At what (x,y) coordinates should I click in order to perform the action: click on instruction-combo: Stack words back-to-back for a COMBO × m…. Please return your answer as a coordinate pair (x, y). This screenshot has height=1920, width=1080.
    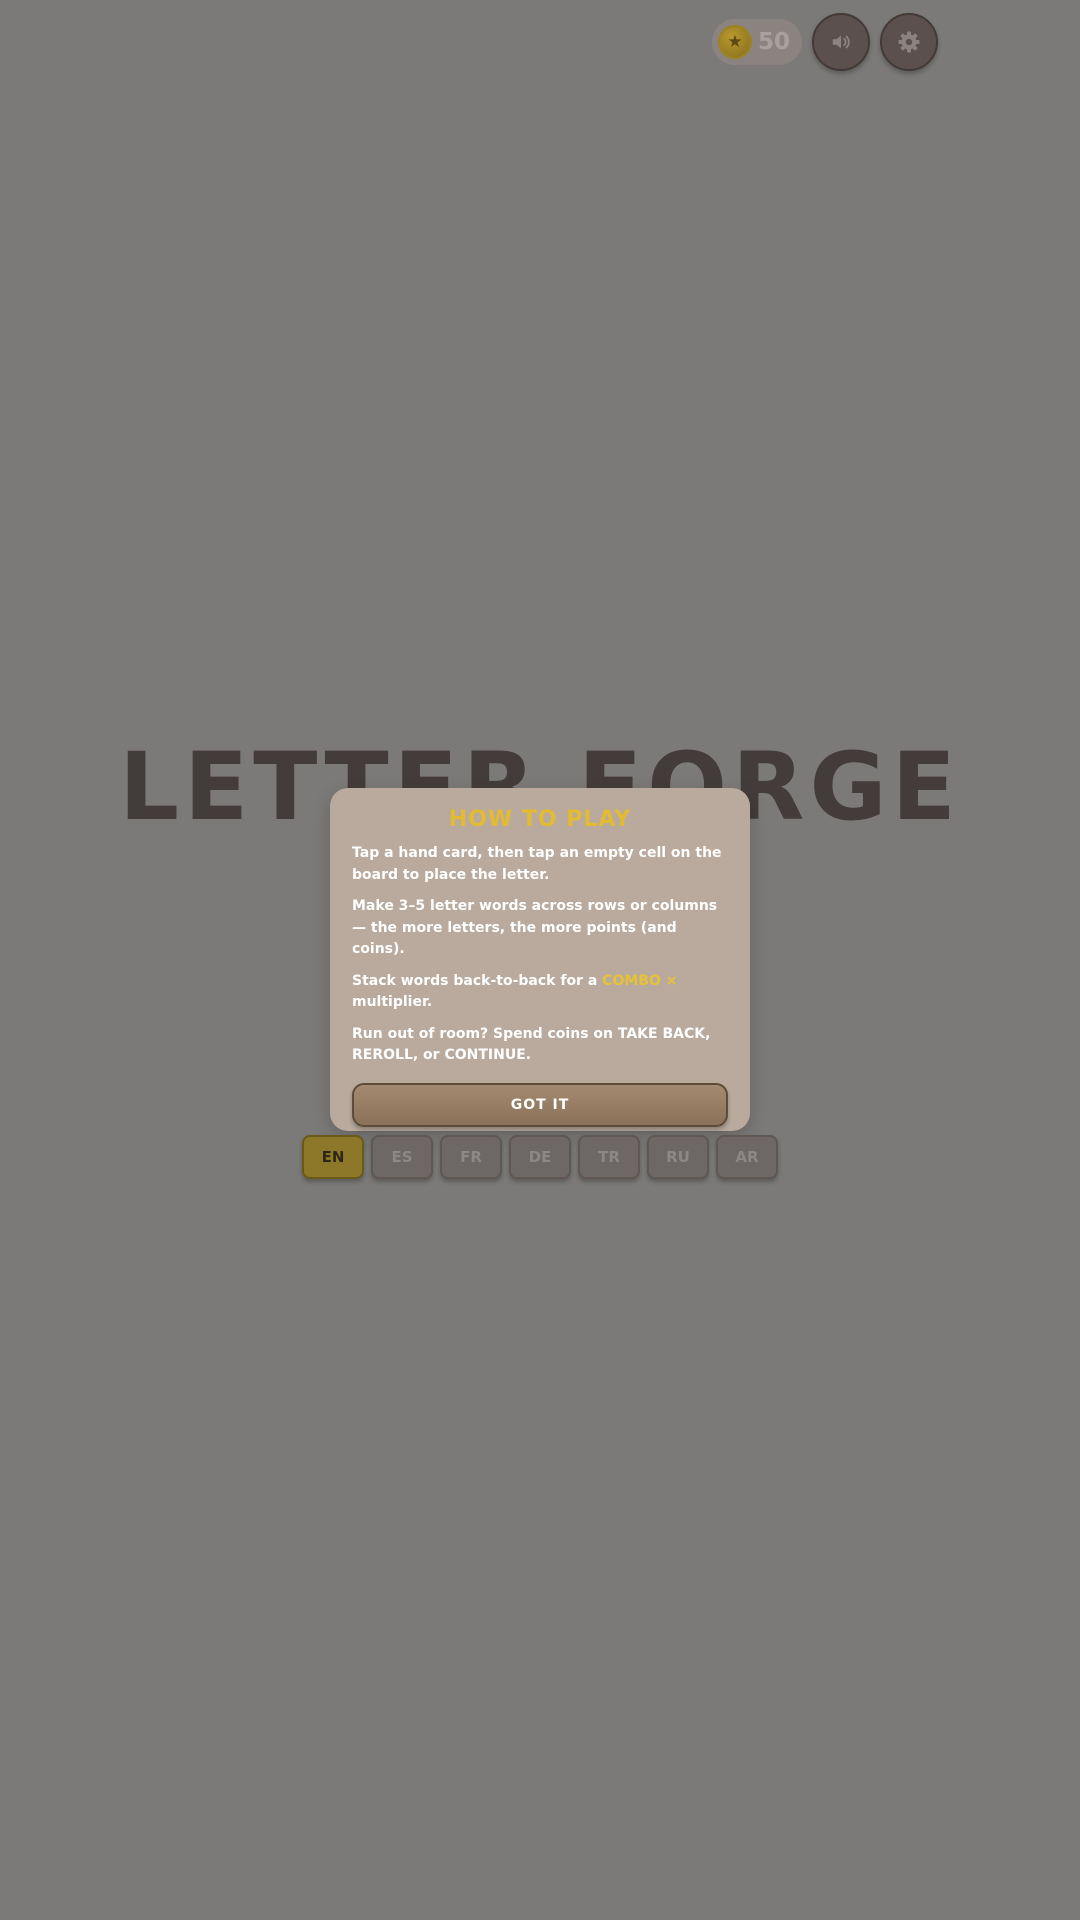
    Looking at the image, I should click on (540, 992).